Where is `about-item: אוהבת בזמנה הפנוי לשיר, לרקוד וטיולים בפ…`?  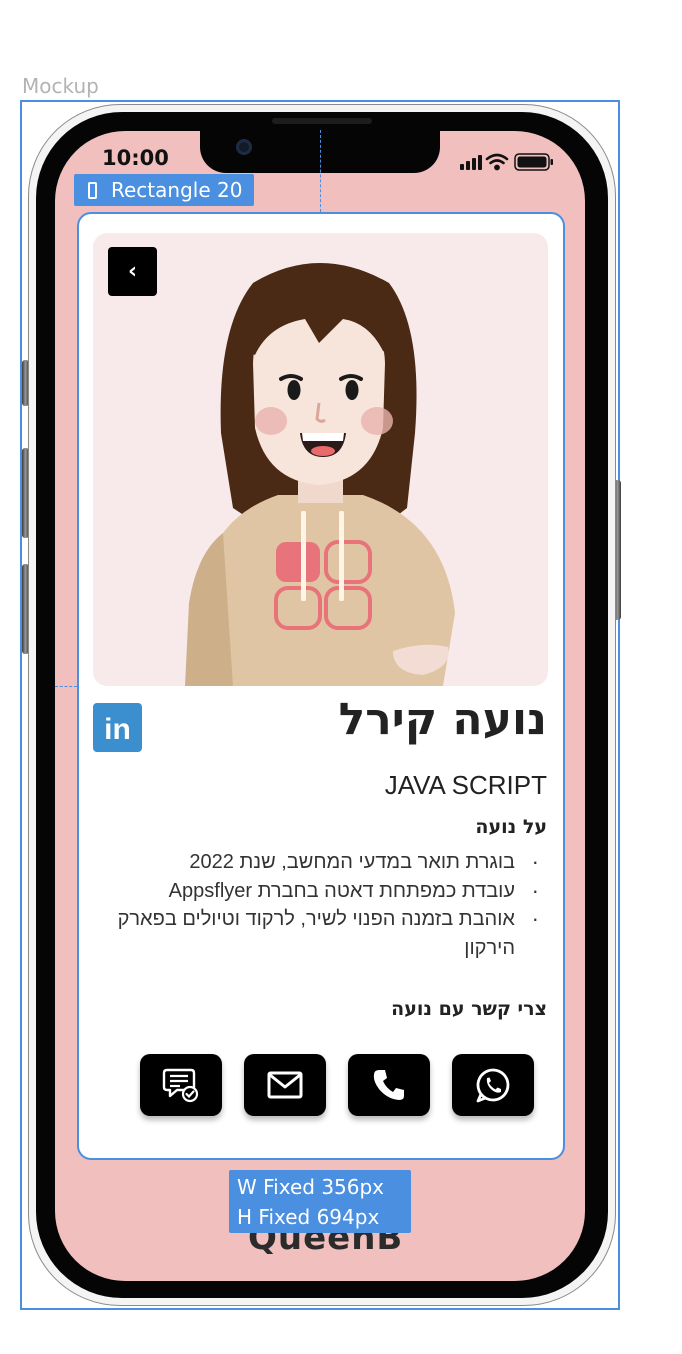 about-item: אוהבת בזמנה הפנוי לשיר, לרקוד וטיולים בפ… is located at coordinates (332, 933).